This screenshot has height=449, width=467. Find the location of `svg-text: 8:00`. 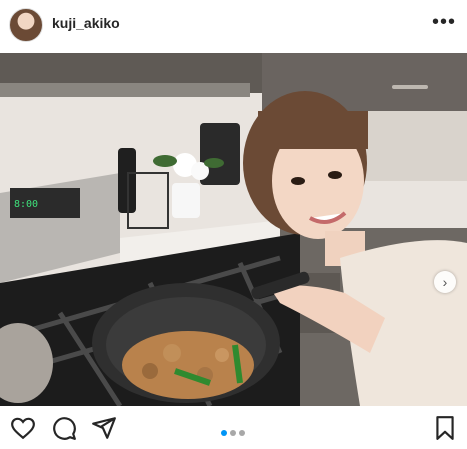

svg-text: 8:00 is located at coordinates (26, 204).